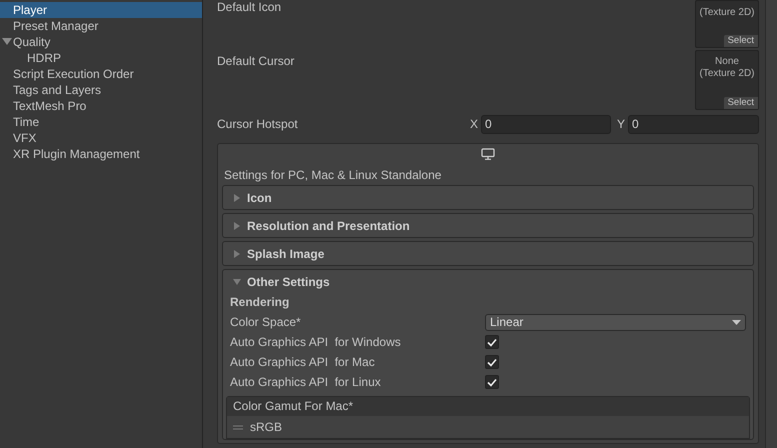 The width and height of the screenshot is (777, 448). What do you see at coordinates (620, 124) in the screenshot?
I see `axis-label: Y` at bounding box center [620, 124].